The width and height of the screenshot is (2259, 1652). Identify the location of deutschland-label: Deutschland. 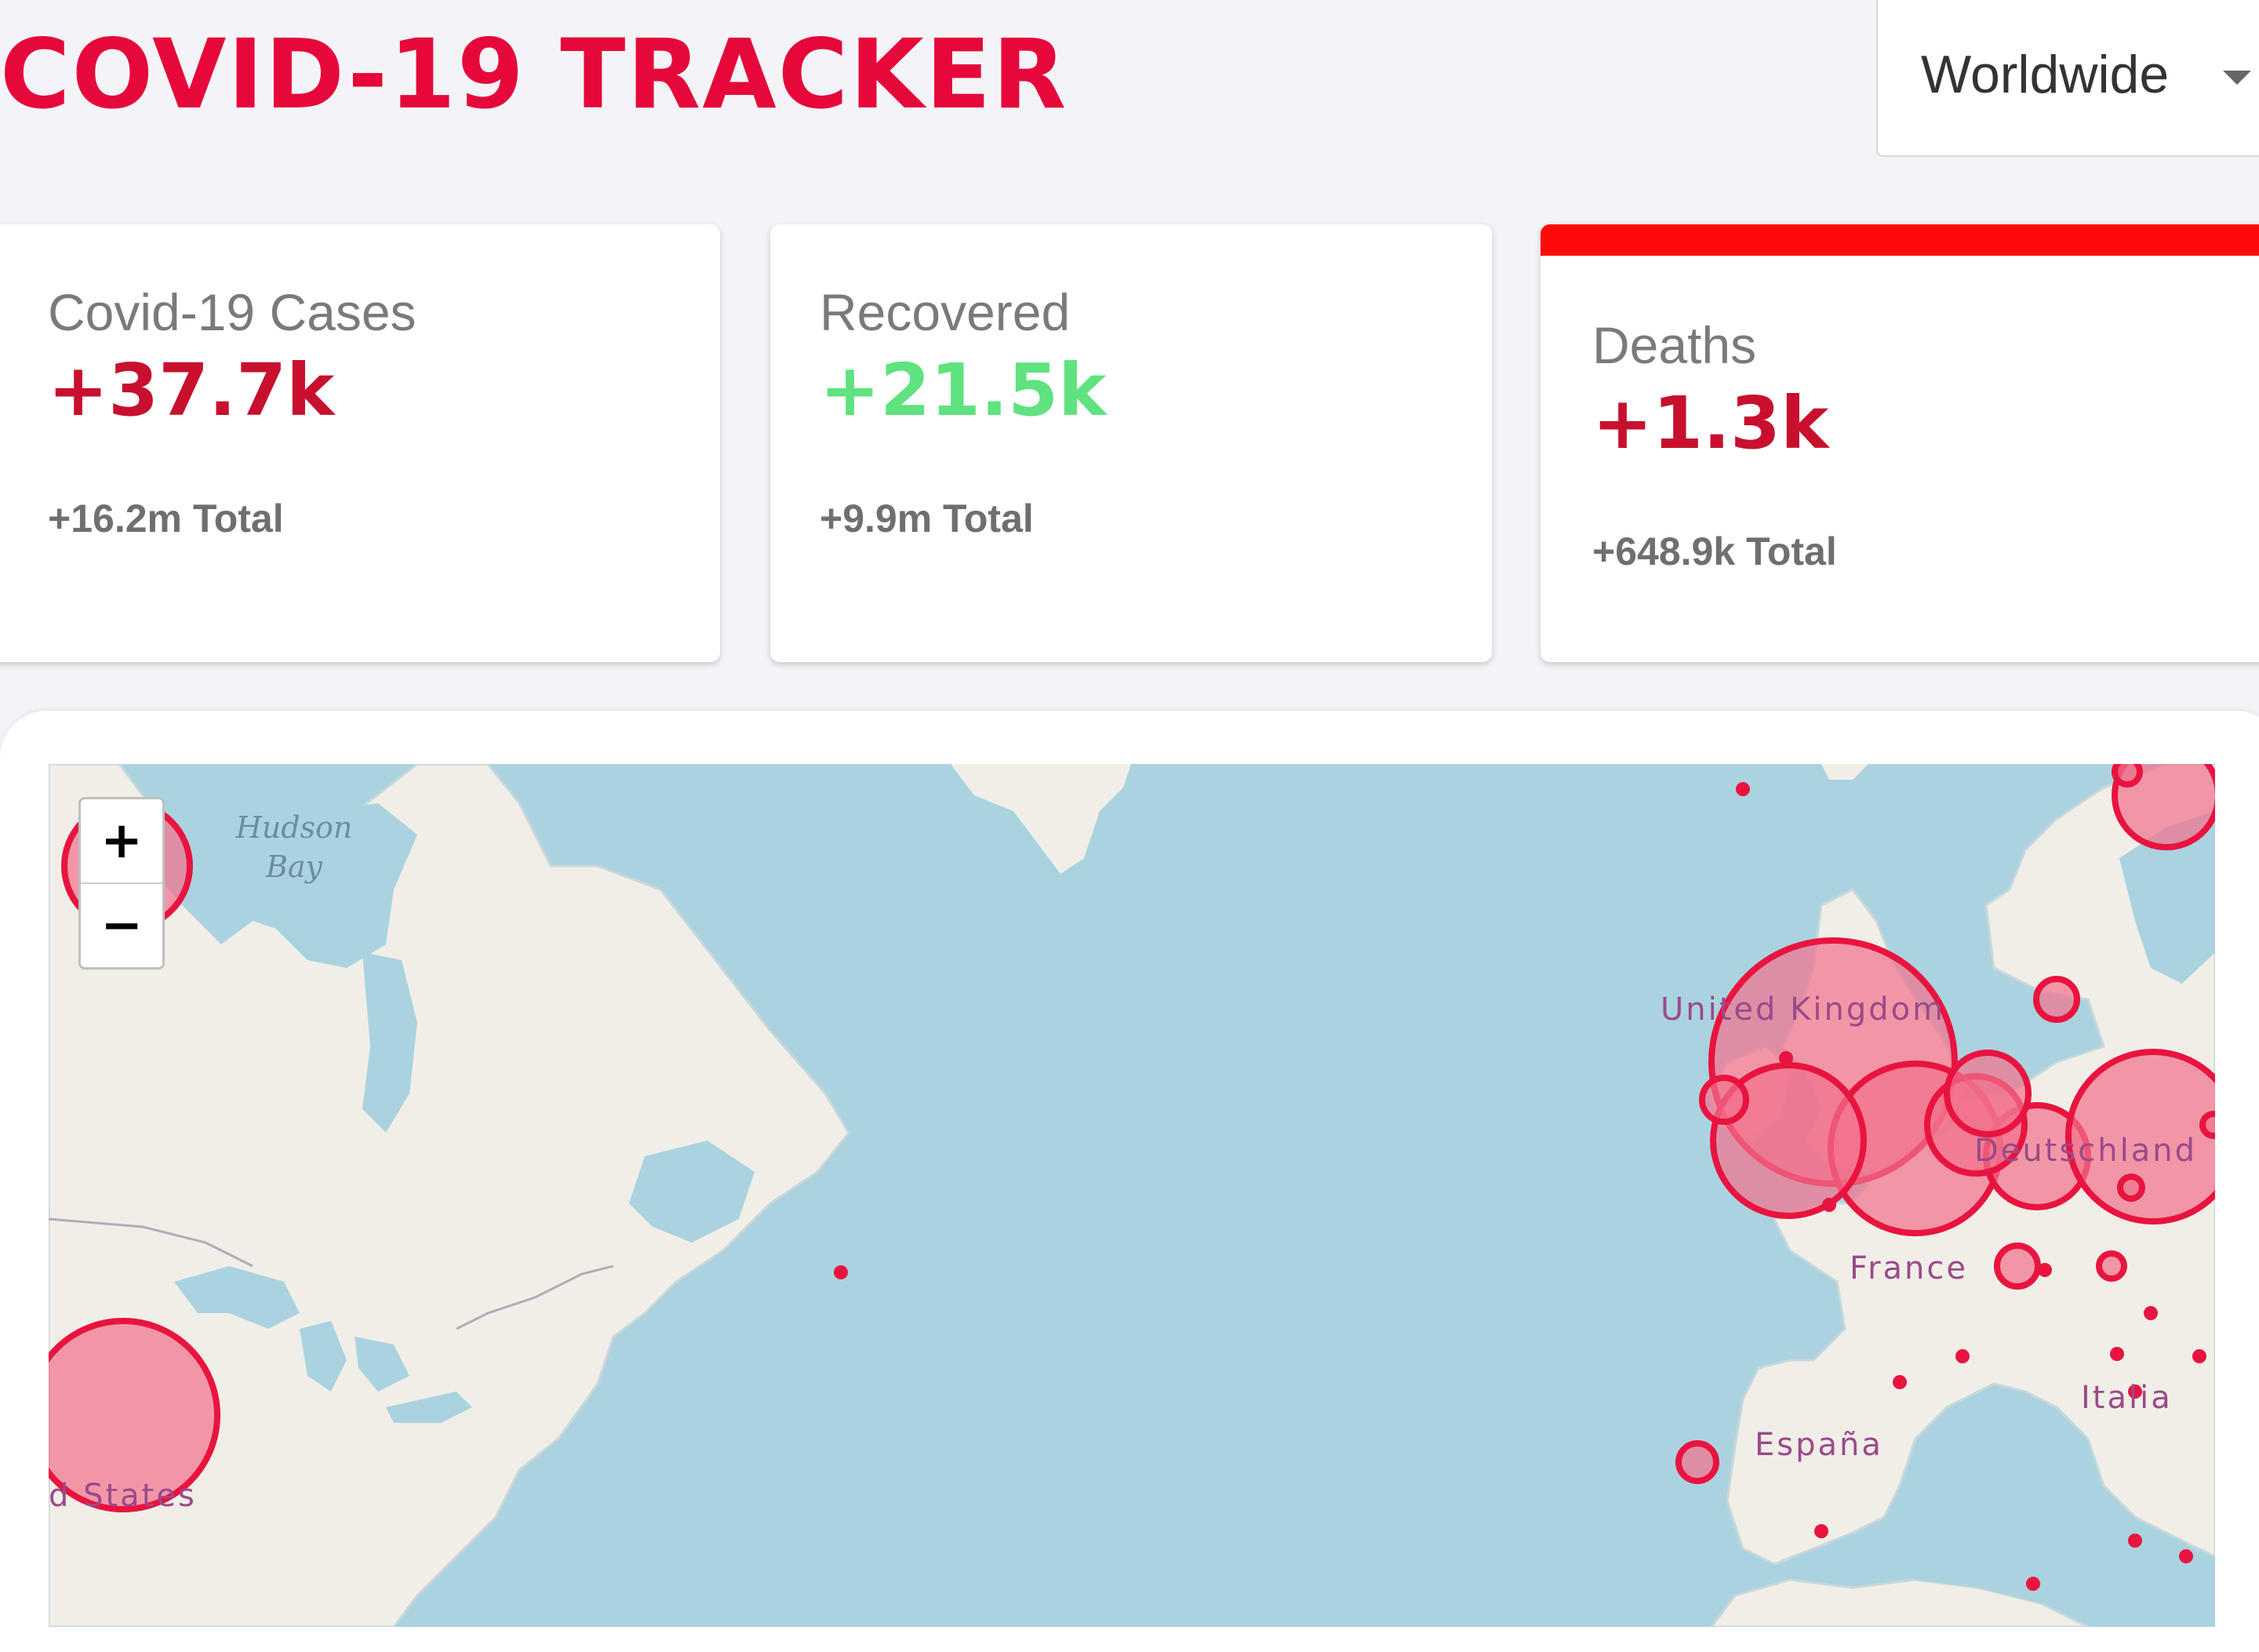
(2085, 1151).